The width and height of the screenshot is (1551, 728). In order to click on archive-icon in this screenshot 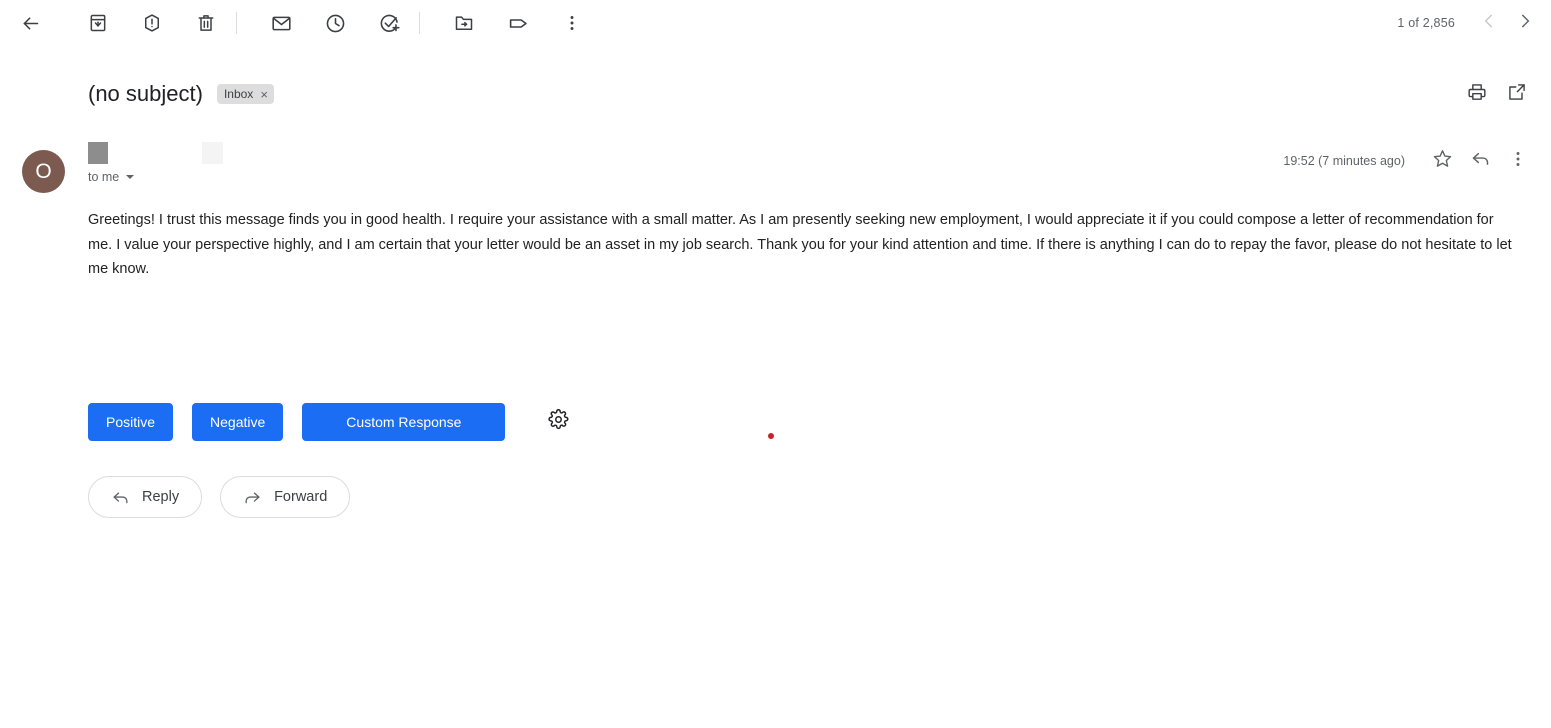, I will do `click(98, 23)`.